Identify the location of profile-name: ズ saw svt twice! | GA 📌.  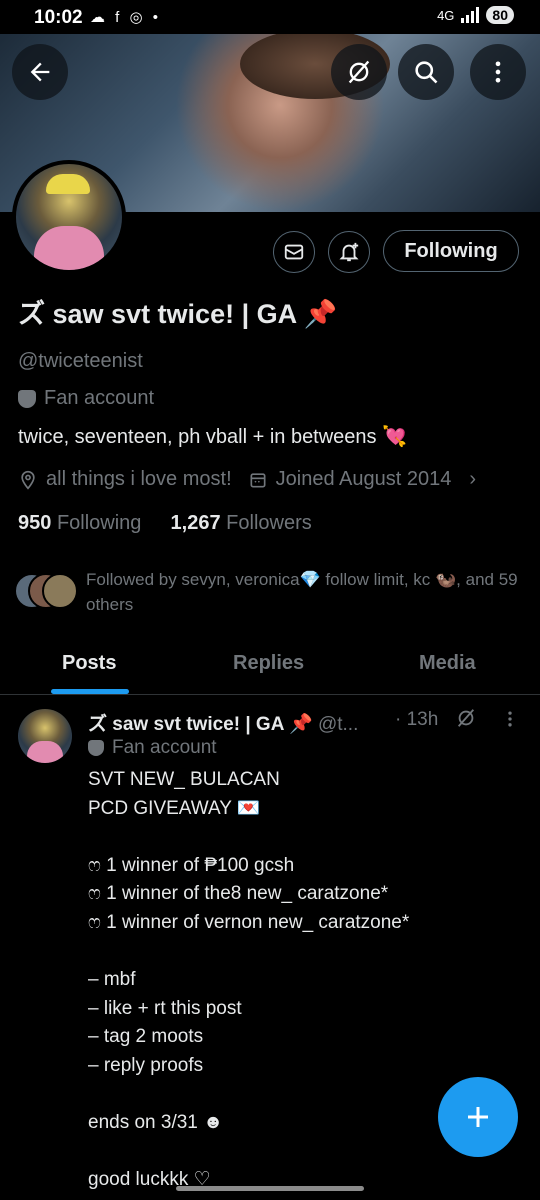
(178, 314).